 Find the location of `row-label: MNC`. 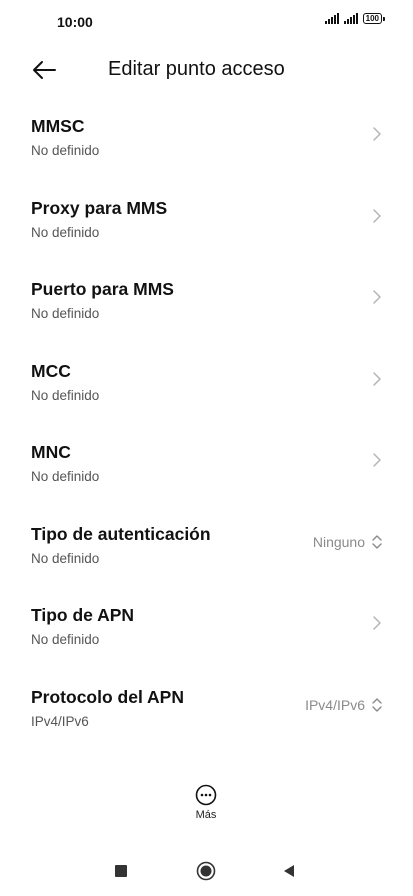

row-label: MNC is located at coordinates (51, 452).